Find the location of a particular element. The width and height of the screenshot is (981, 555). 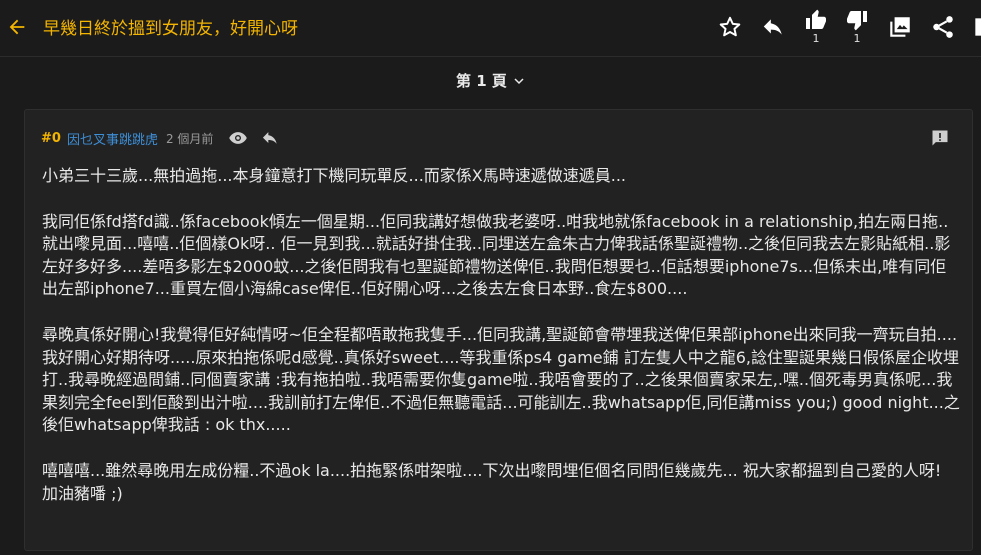

more-icon is located at coordinates (978, 27).